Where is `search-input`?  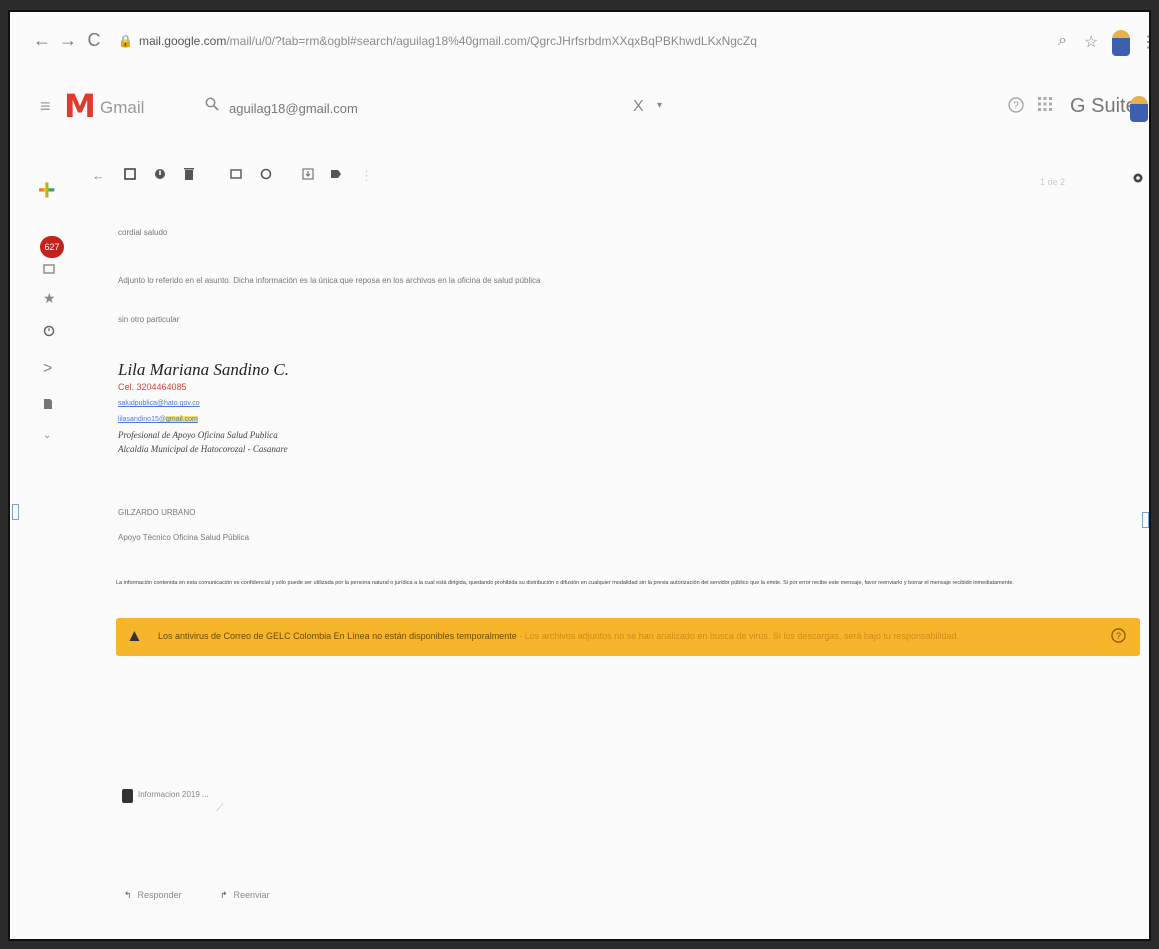 search-input is located at coordinates (419, 108).